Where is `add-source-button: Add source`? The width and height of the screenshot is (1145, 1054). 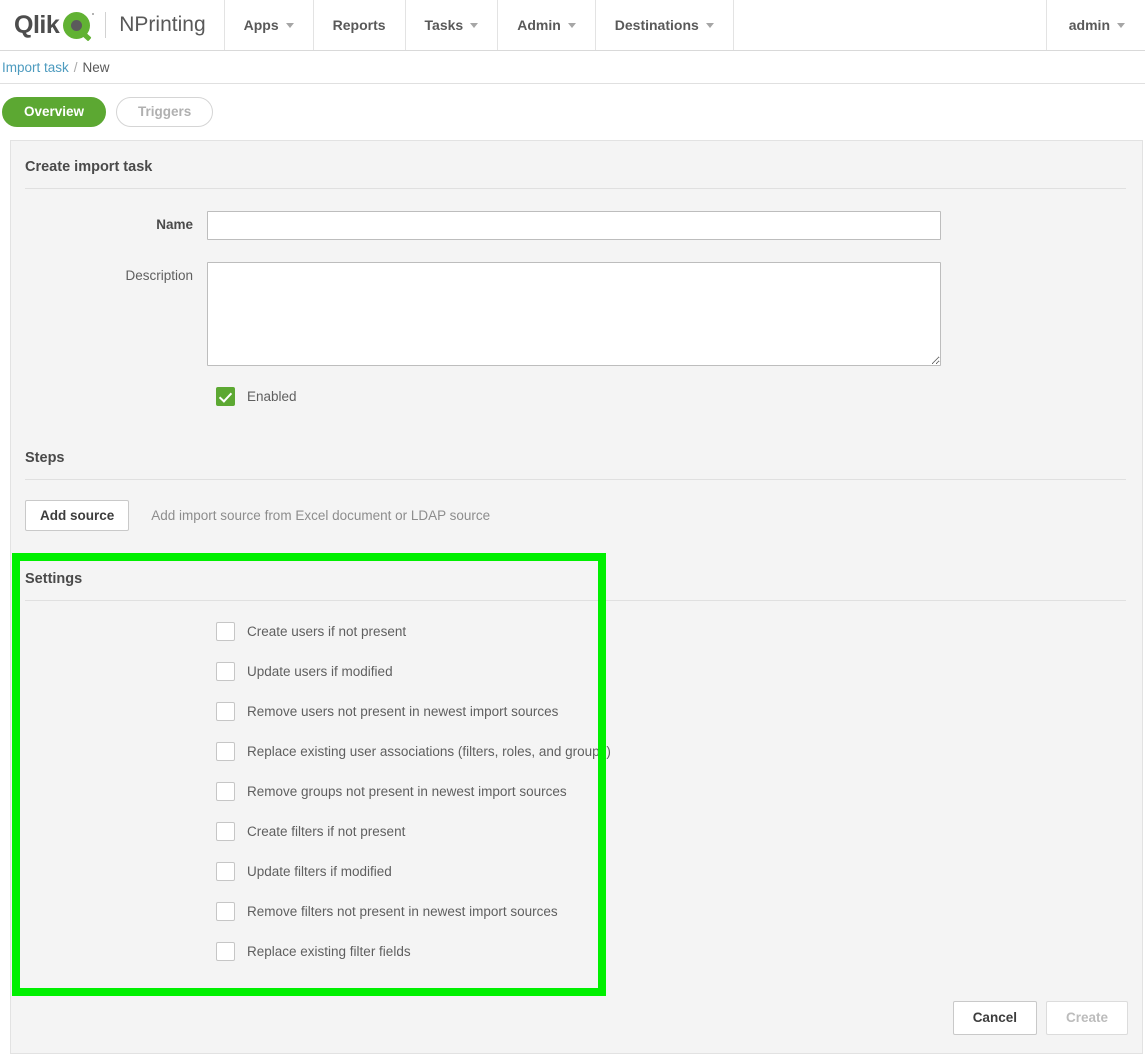 add-source-button: Add source is located at coordinates (77, 515).